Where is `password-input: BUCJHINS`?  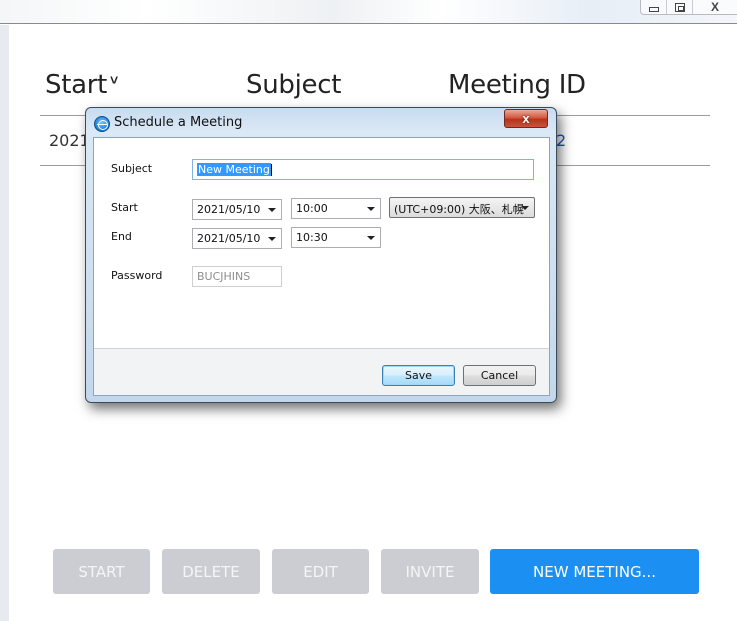
password-input: BUCJHINS is located at coordinates (237, 276).